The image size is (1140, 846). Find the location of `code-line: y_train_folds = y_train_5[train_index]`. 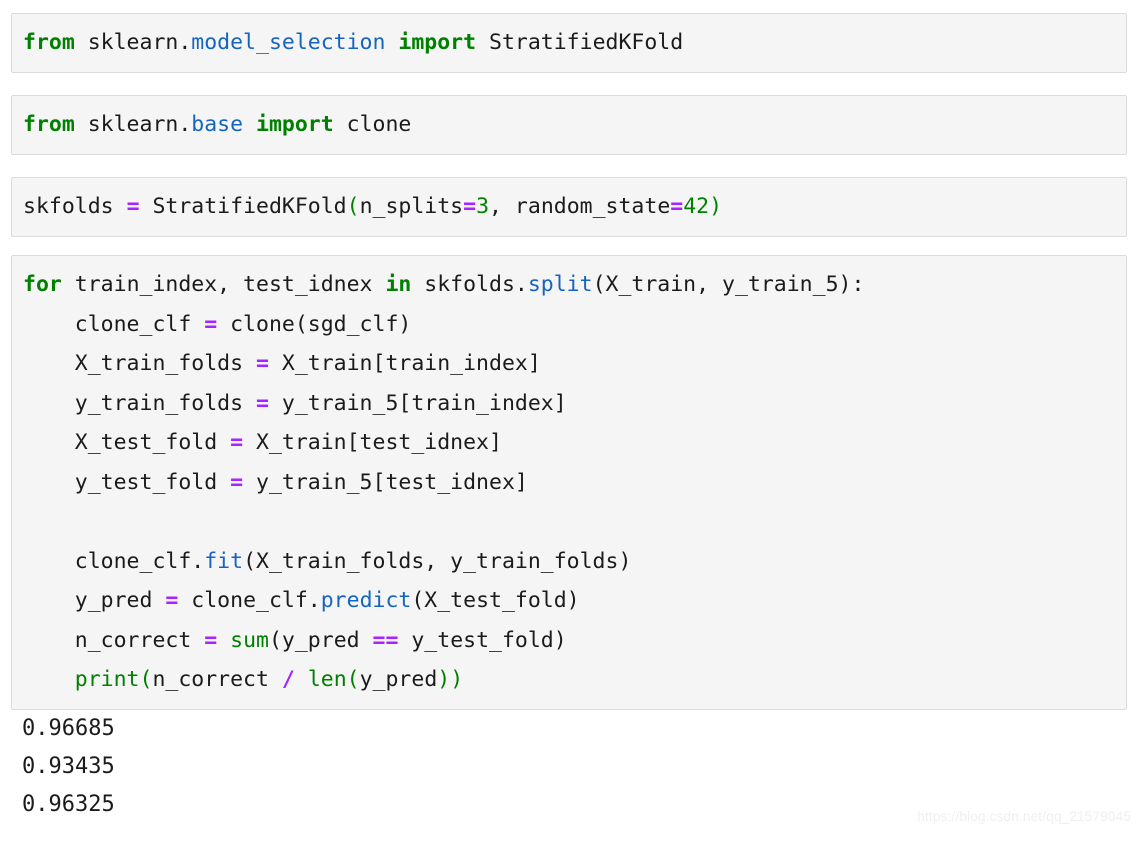

code-line: y_train_folds = y_train_5[train_index] is located at coordinates (569, 404).